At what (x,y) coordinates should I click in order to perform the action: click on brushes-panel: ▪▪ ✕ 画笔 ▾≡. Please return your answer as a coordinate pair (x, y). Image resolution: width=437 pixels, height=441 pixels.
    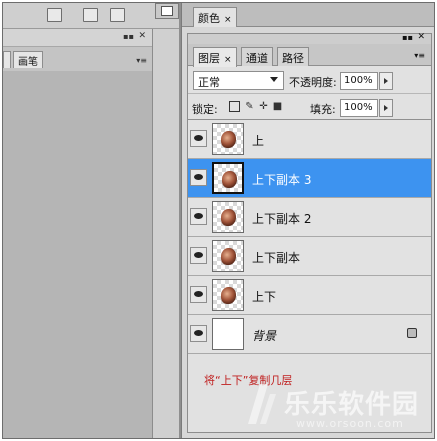
    Looking at the image, I should click on (77, 50).